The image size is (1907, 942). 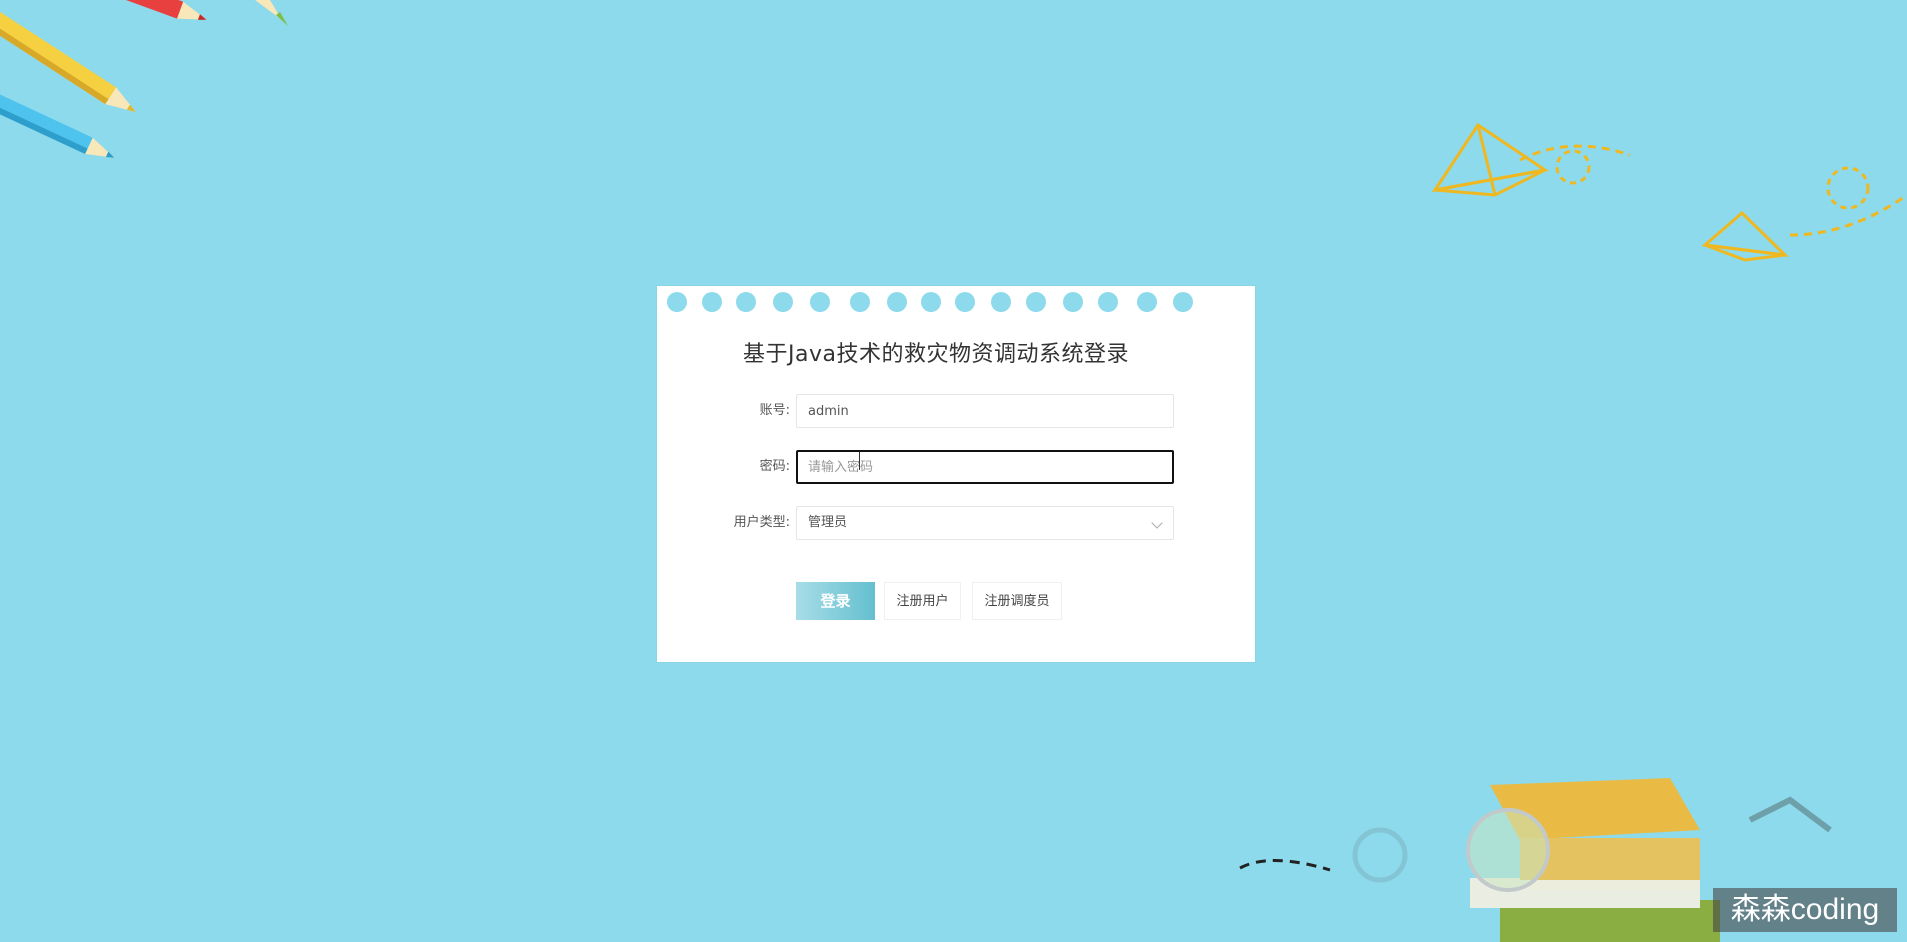 What do you see at coordinates (1805, 910) in the screenshot?
I see `watermark: 森森coding` at bounding box center [1805, 910].